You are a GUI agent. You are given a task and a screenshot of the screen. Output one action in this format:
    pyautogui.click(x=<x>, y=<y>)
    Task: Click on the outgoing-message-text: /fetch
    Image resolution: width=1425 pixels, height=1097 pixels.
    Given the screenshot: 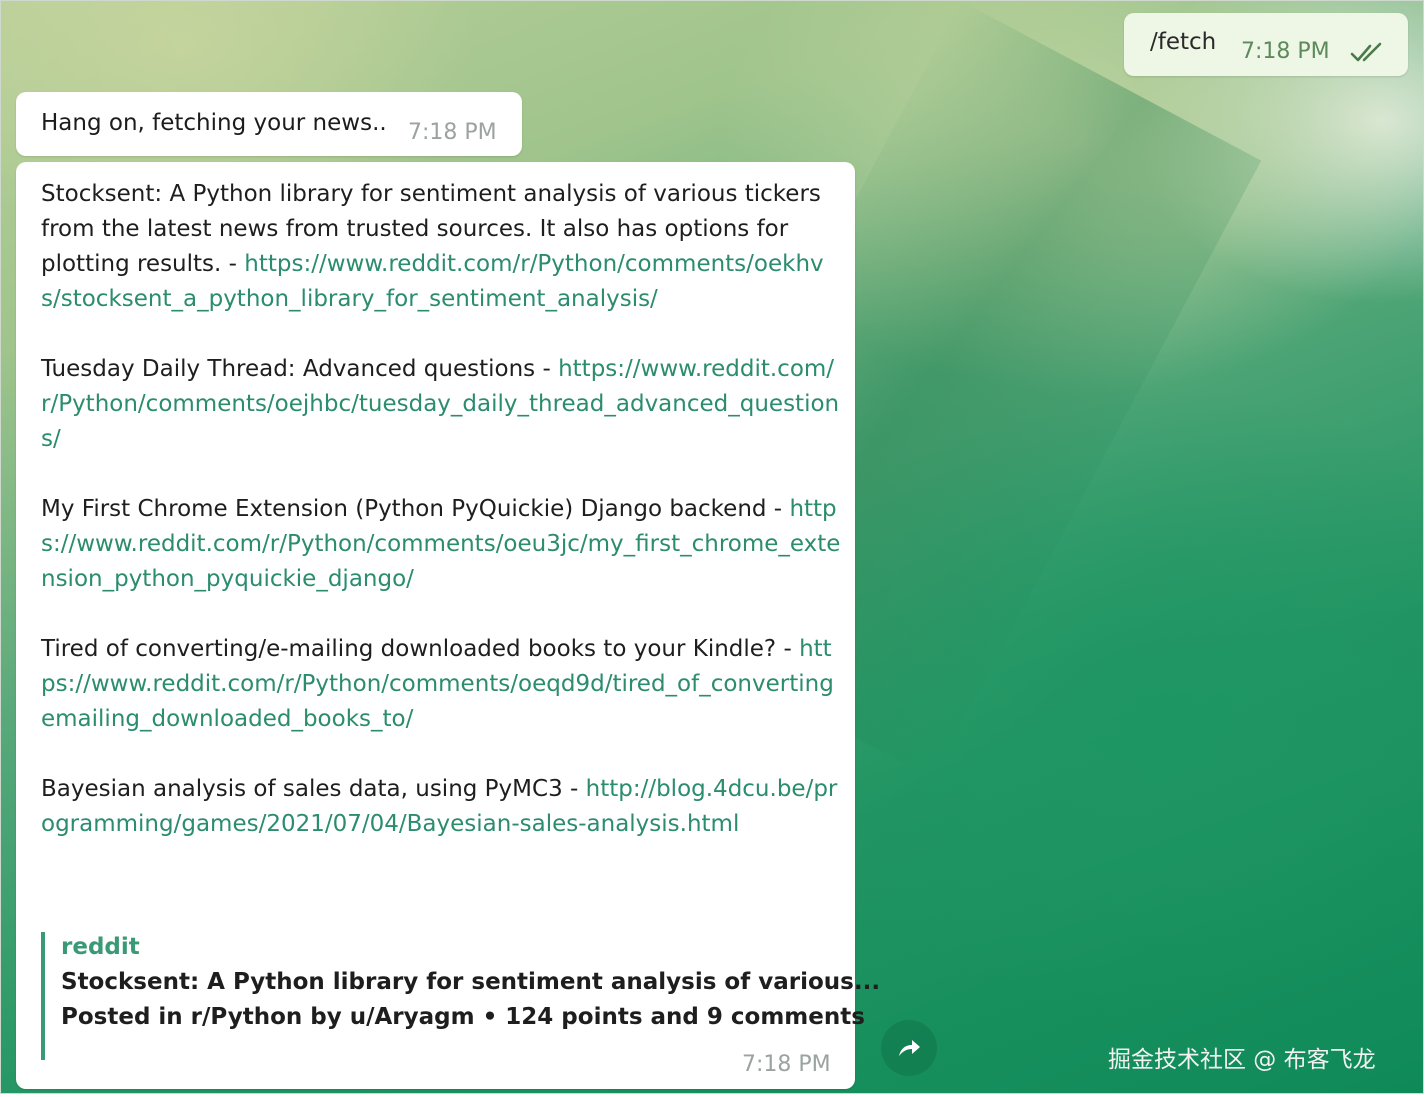 What is the action you would take?
    pyautogui.click(x=1183, y=42)
    